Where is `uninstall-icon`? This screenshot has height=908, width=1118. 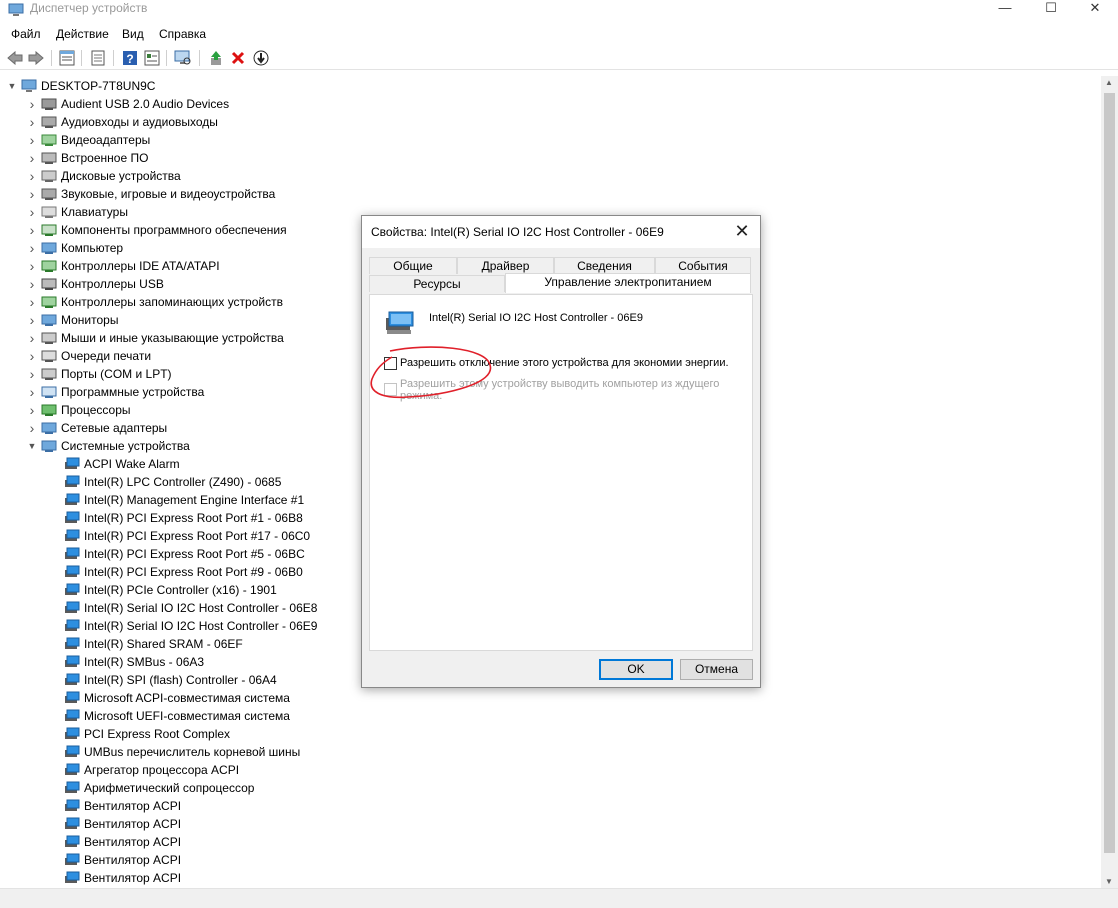
uninstall-icon is located at coordinates (238, 58).